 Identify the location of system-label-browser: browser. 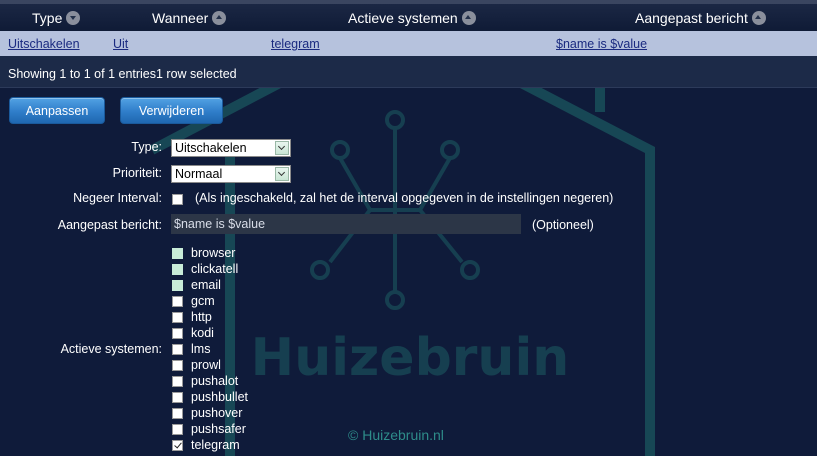
(213, 253).